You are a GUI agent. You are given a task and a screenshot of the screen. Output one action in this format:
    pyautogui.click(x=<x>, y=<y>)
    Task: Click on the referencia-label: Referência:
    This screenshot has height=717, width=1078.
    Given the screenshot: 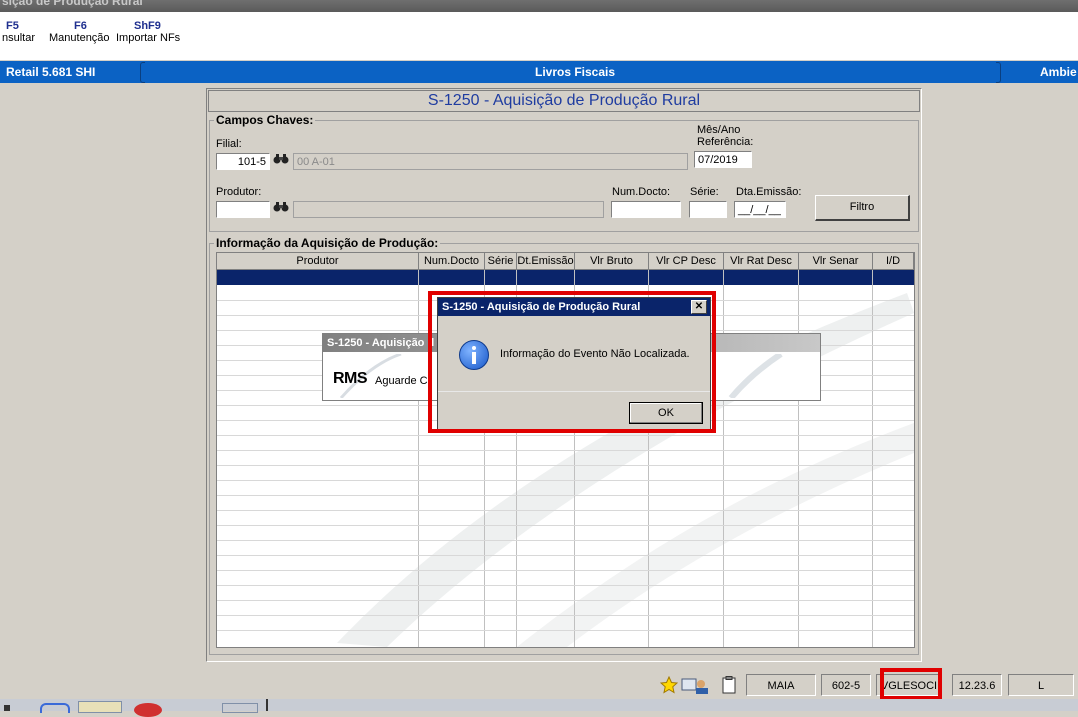 What is the action you would take?
    pyautogui.click(x=725, y=142)
    